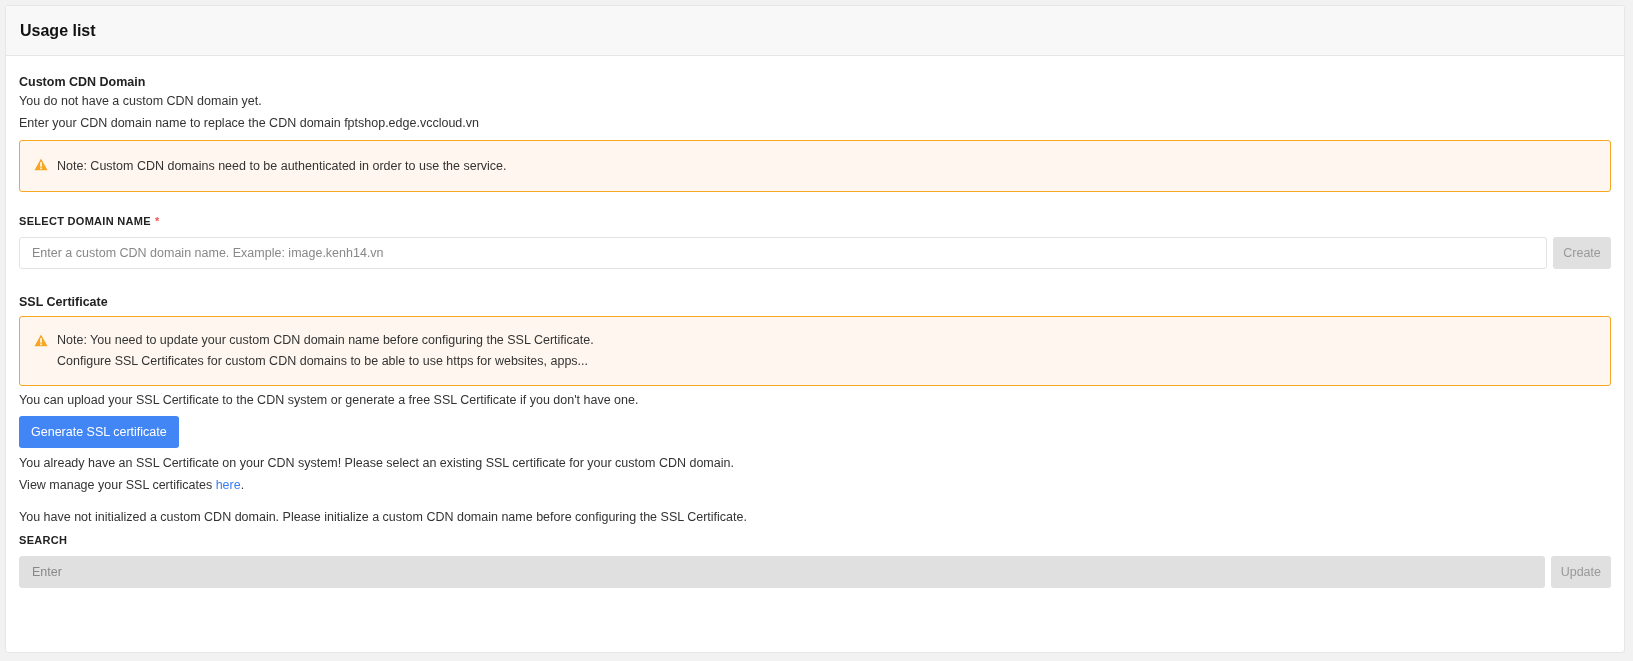  I want to click on description-text: You already have an SSL Certificate on your CDN system! Please select an existing SSL certificate for your custom CDN domain., so click(376, 463).